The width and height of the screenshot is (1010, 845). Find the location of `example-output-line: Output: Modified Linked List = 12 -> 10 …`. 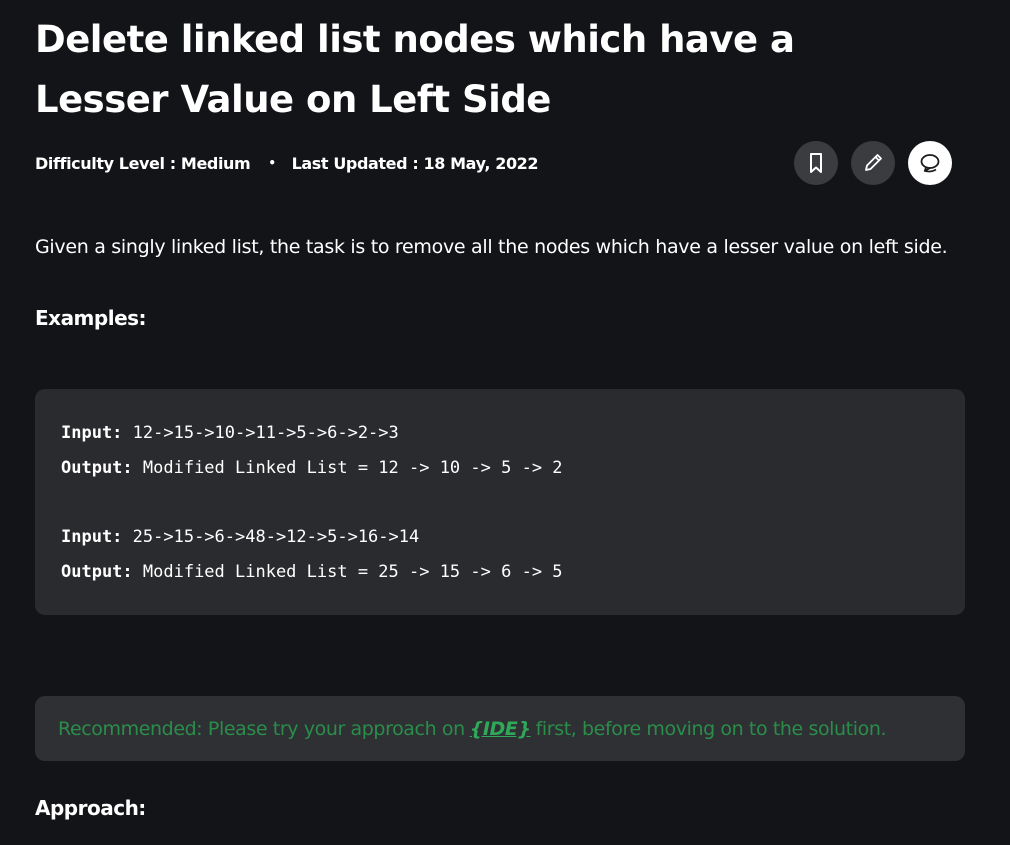

example-output-line: Output: Modified Linked List = 12 -> 10 … is located at coordinates (500, 471).